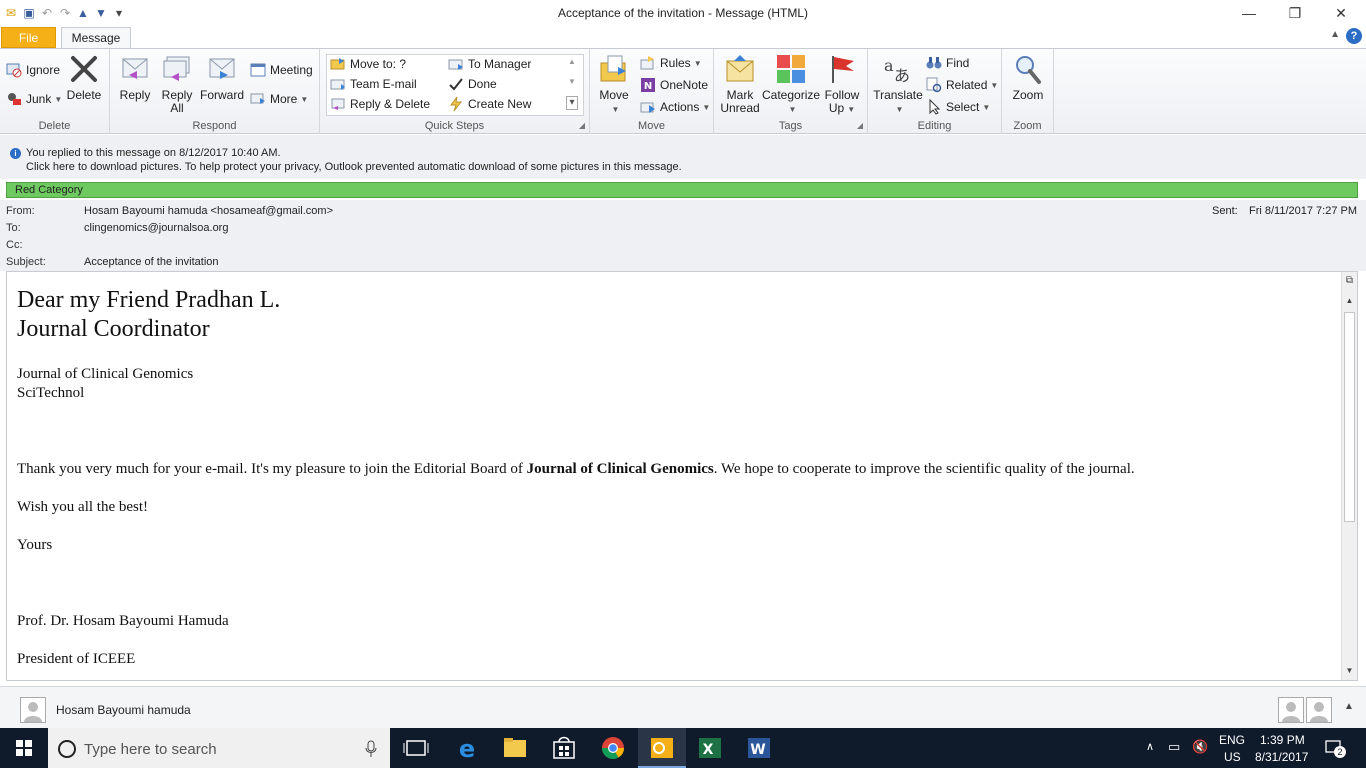 This screenshot has height=768, width=1366. I want to click on volume-muted-icon: 🔇, so click(1200, 747).